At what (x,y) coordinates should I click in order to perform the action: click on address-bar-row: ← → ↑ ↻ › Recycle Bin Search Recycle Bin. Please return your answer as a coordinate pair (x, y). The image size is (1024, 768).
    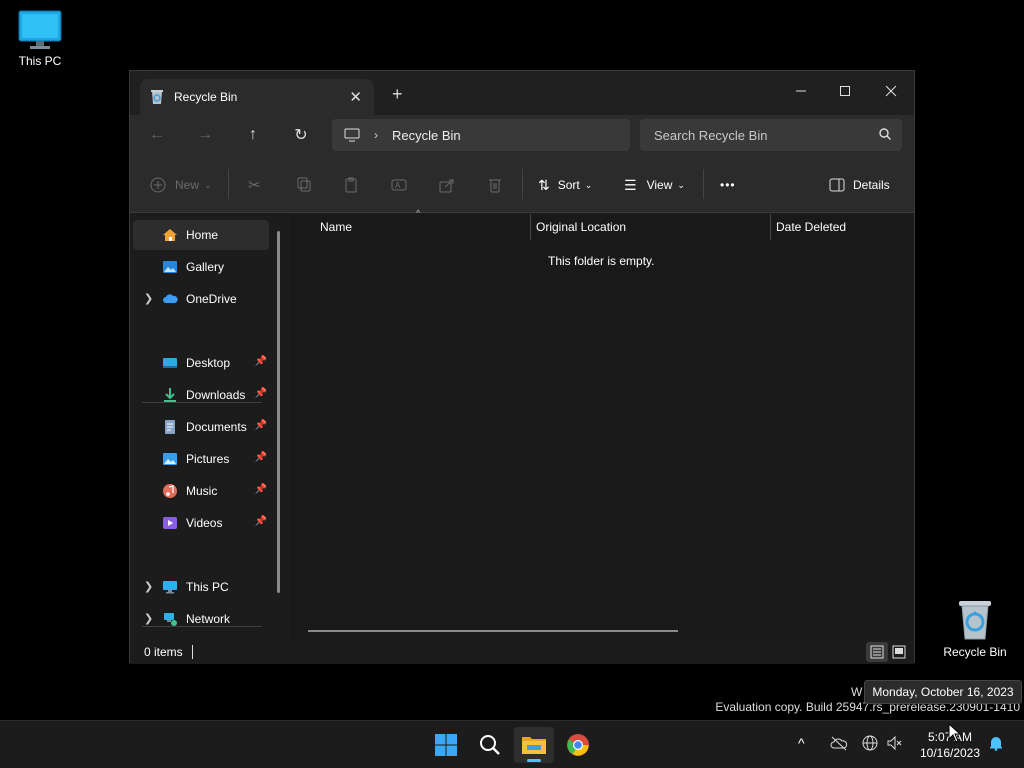
    Looking at the image, I should click on (522, 135).